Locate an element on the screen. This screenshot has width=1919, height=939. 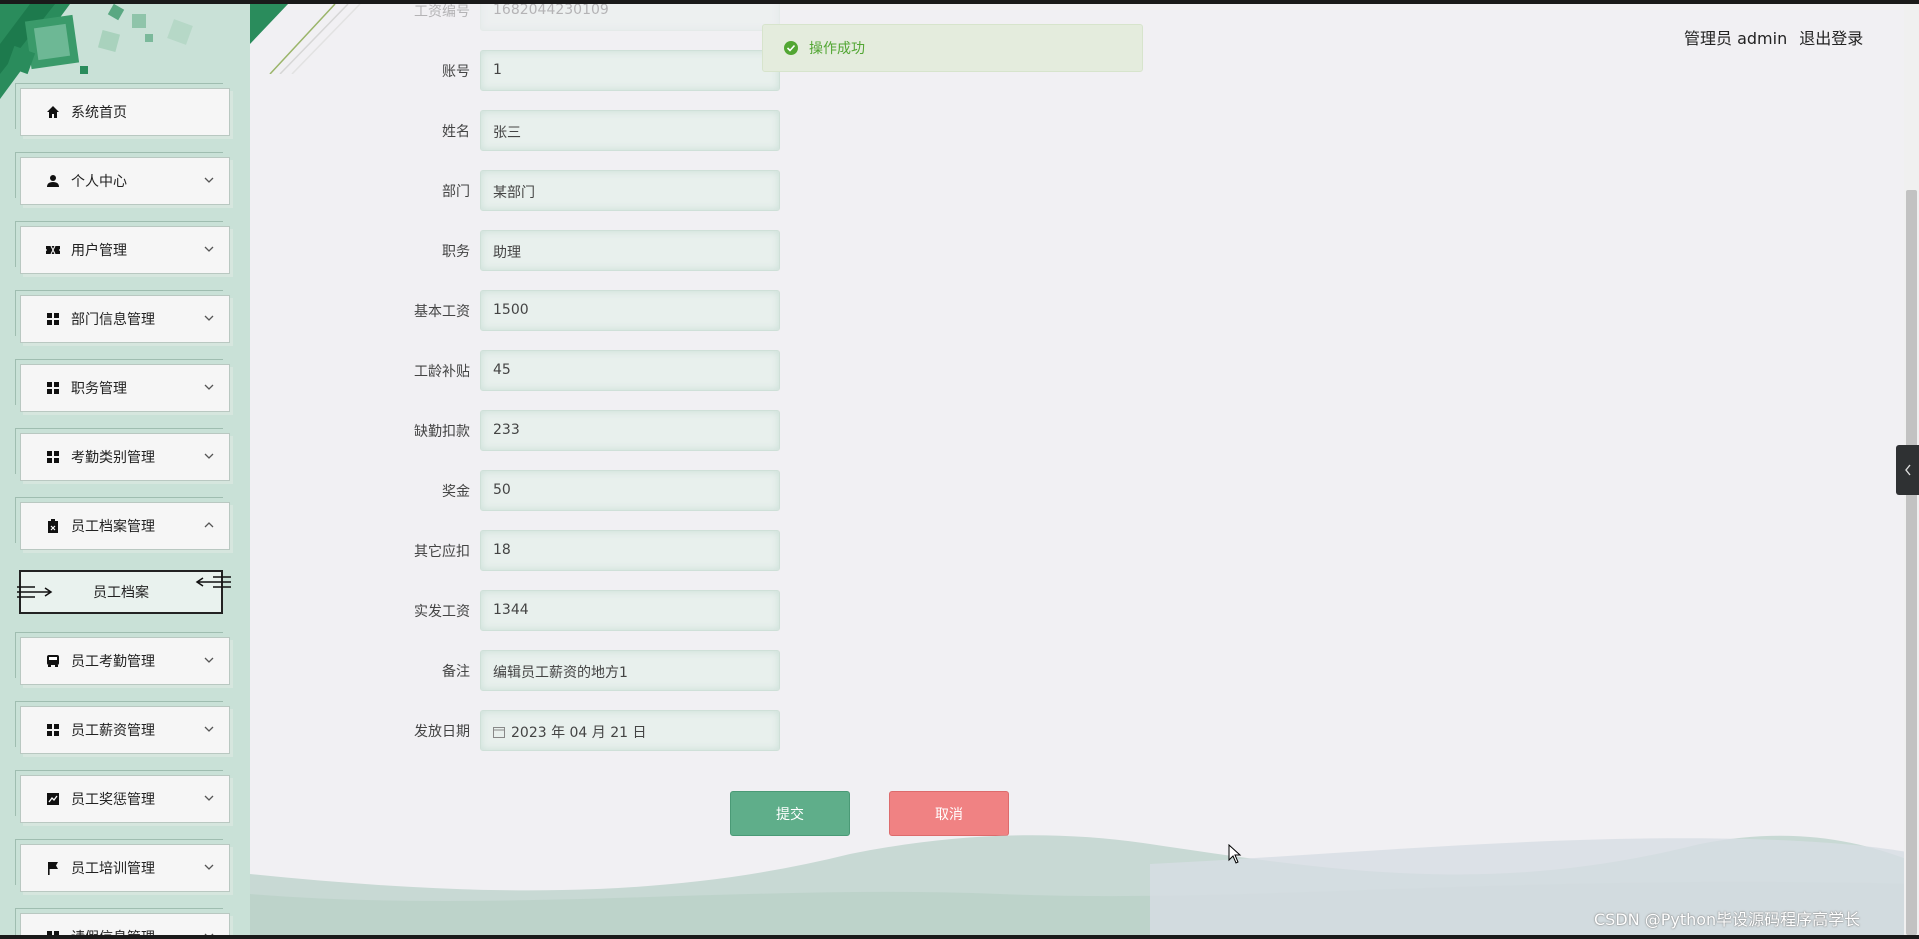
clipboard-icon is located at coordinates (53, 526).